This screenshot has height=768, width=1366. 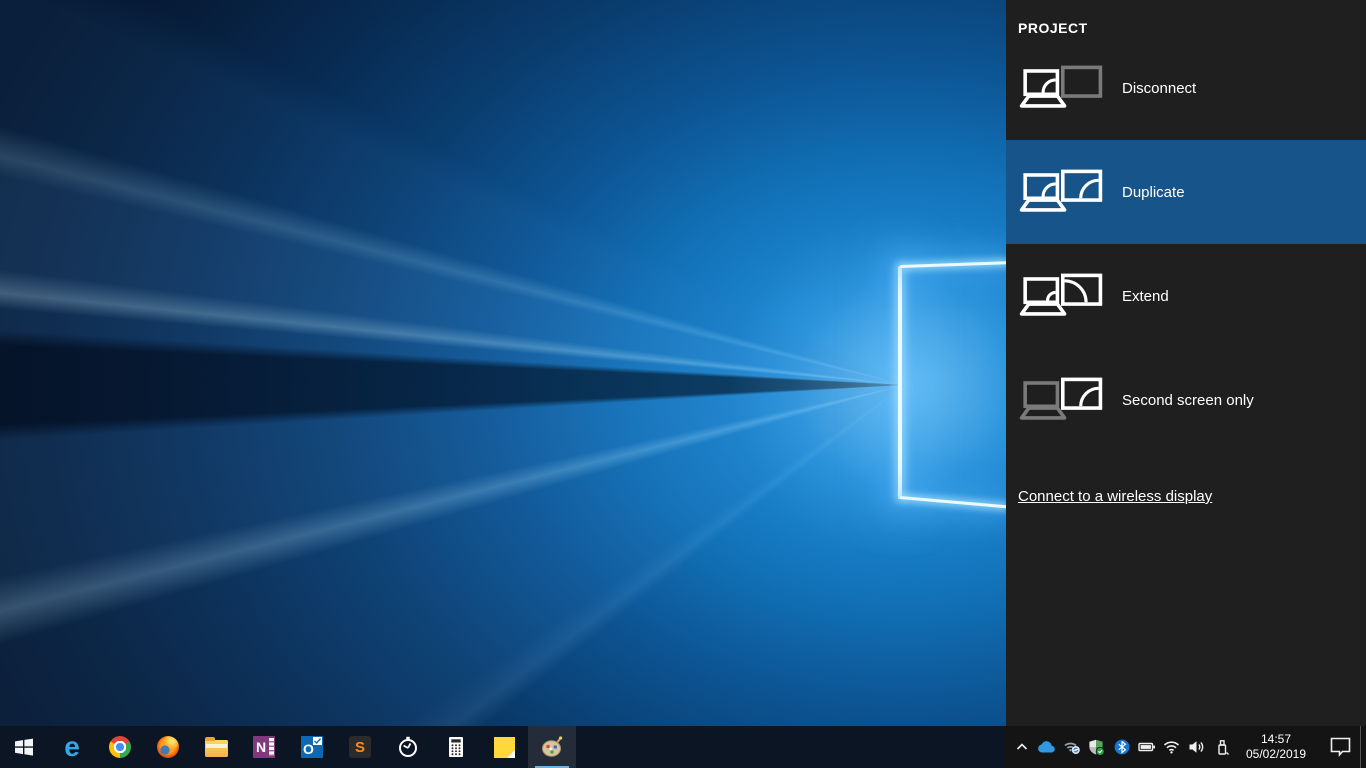 I want to click on option-label: Disconnect, so click(x=1159, y=88).